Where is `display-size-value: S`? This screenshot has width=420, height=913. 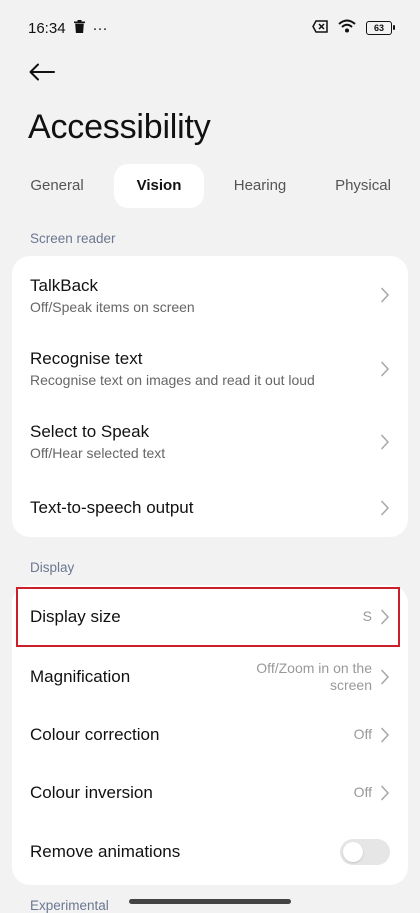
display-size-value: S is located at coordinates (367, 616).